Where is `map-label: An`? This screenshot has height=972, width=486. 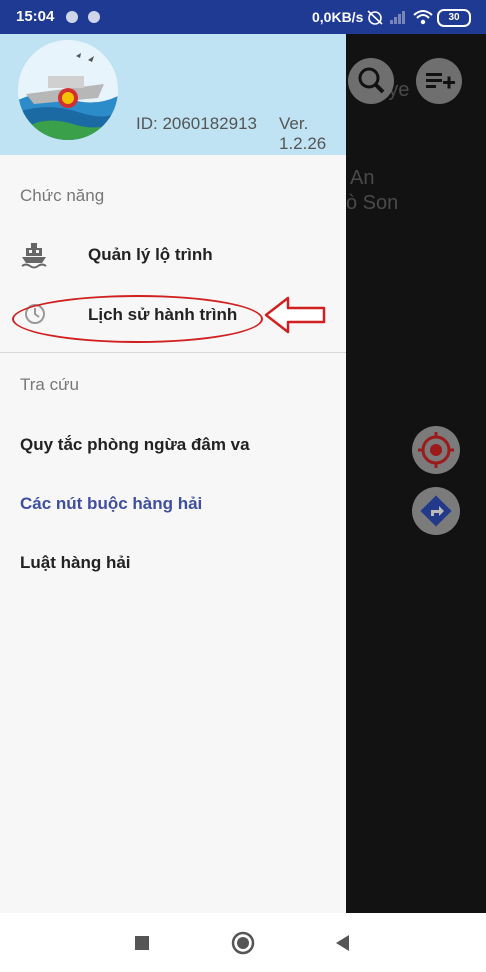
map-label: An is located at coordinates (362, 178).